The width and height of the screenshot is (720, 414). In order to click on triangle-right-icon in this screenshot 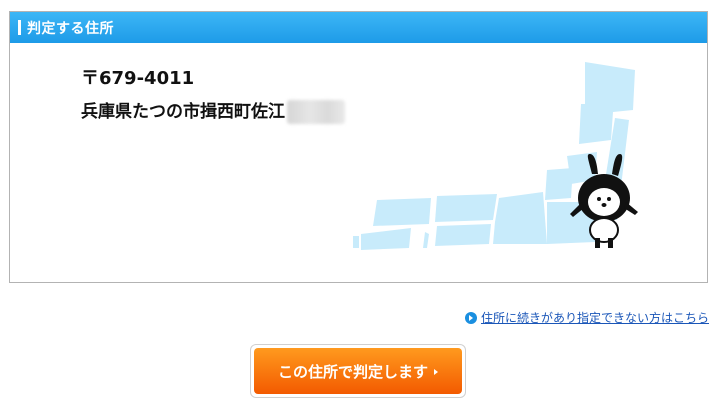, I will do `click(436, 371)`.